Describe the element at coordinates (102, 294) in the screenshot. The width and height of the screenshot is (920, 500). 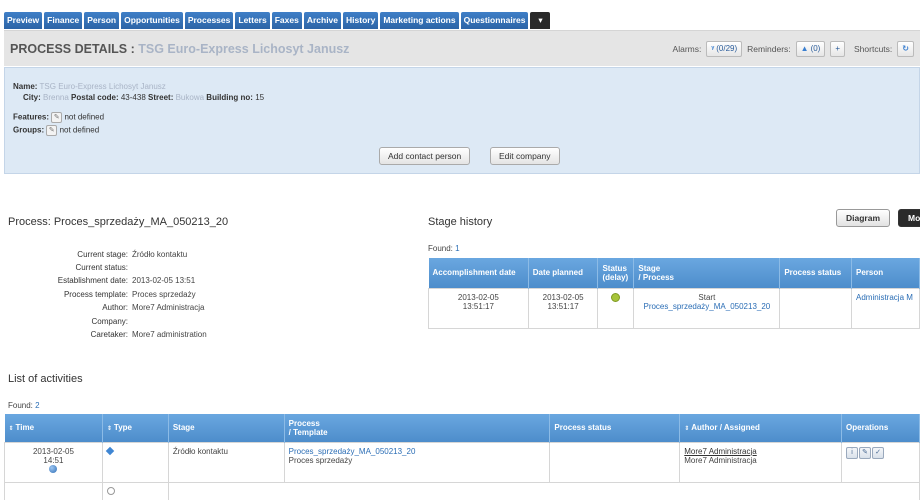
I see `process-field: Process template: Proces sprzedaży` at that location.